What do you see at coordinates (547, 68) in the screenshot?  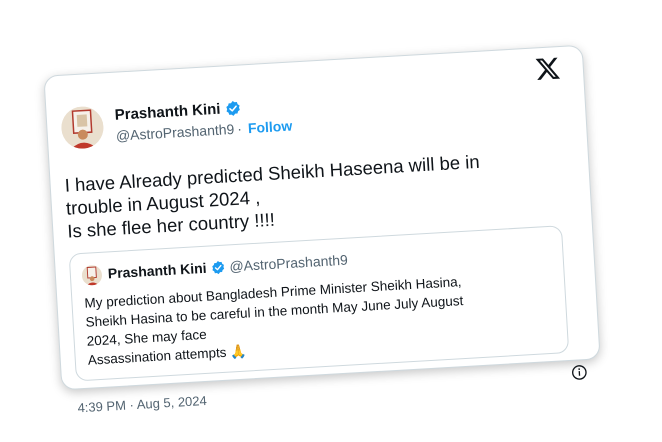 I see `x-logo-icon` at bounding box center [547, 68].